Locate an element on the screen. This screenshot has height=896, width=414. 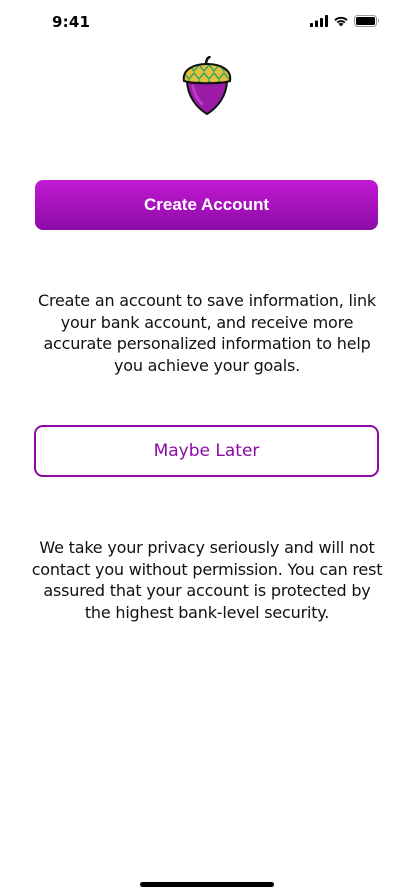
acorn-logo-icon is located at coordinates (207, 85).